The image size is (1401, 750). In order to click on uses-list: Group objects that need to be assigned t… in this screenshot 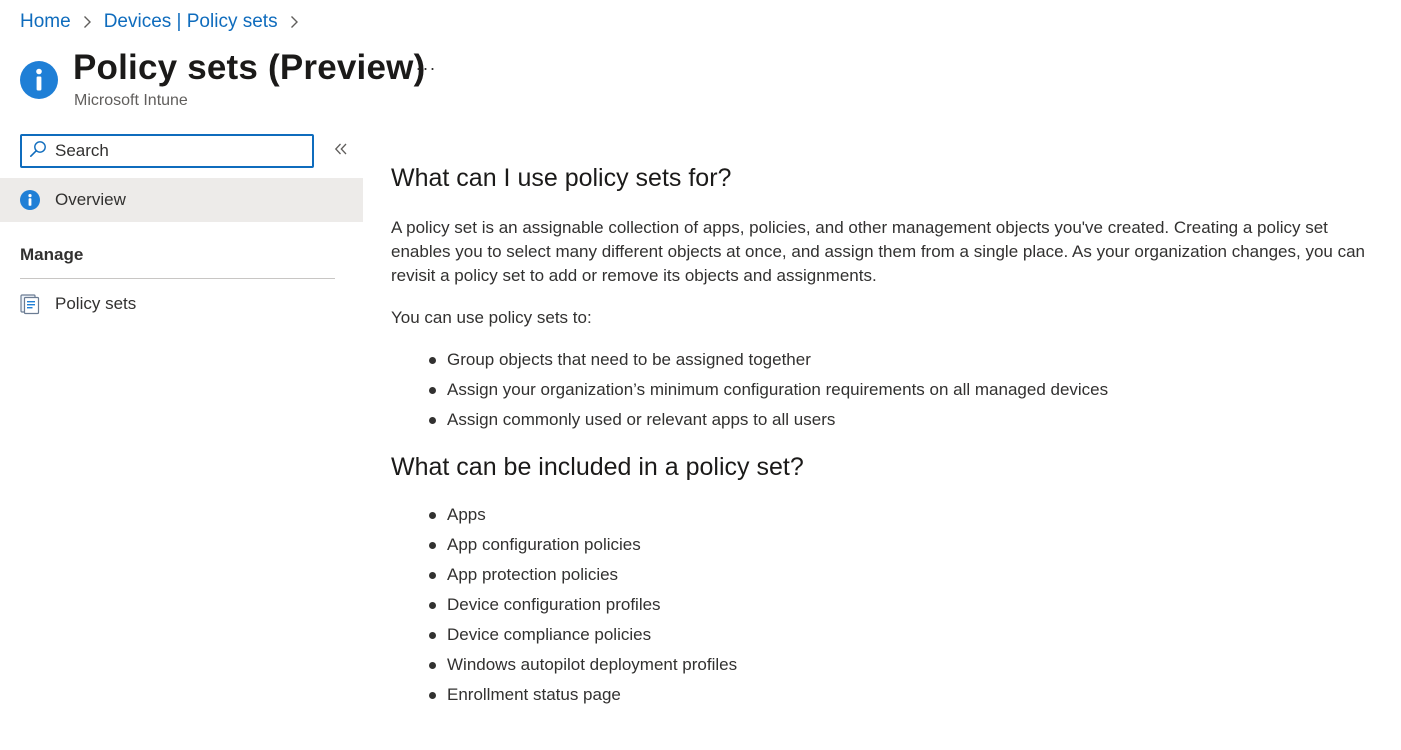, I will do `click(904, 390)`.